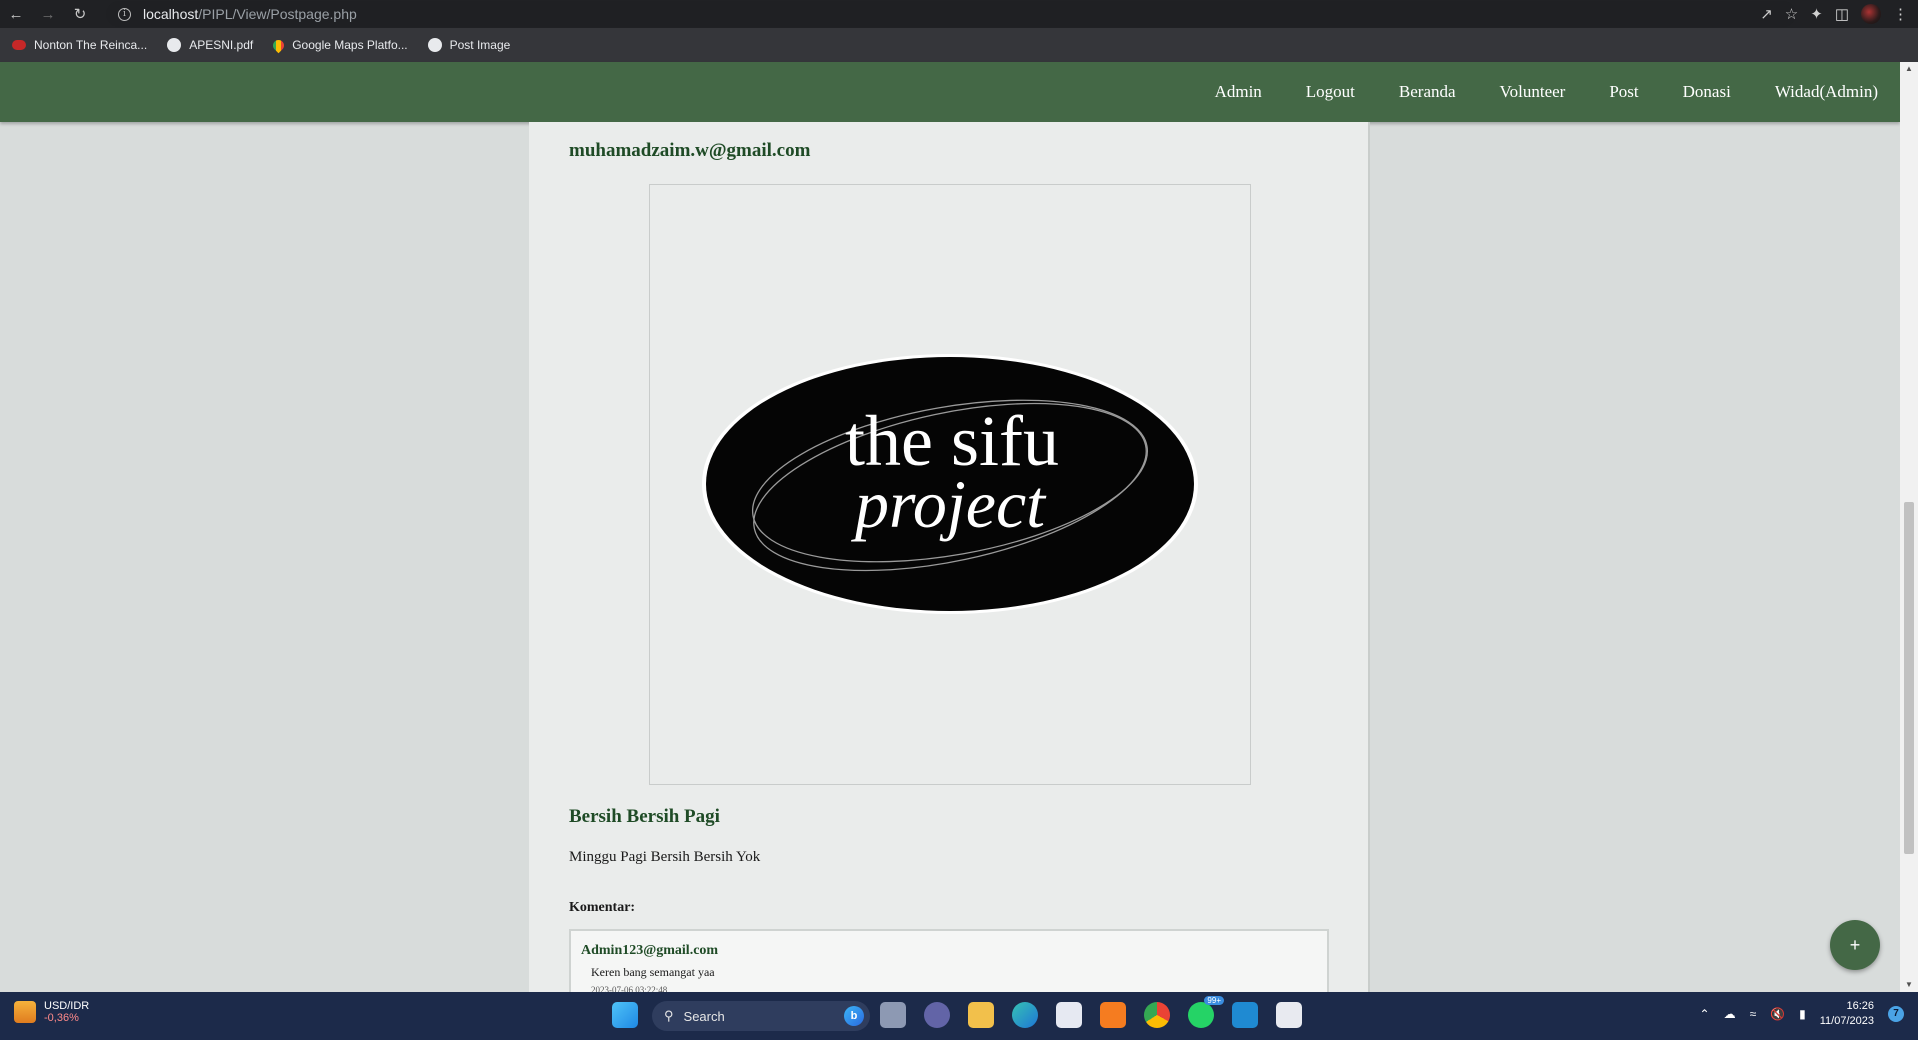  Describe the element at coordinates (278, 45) in the screenshot. I see `maps-pin-icon` at that location.